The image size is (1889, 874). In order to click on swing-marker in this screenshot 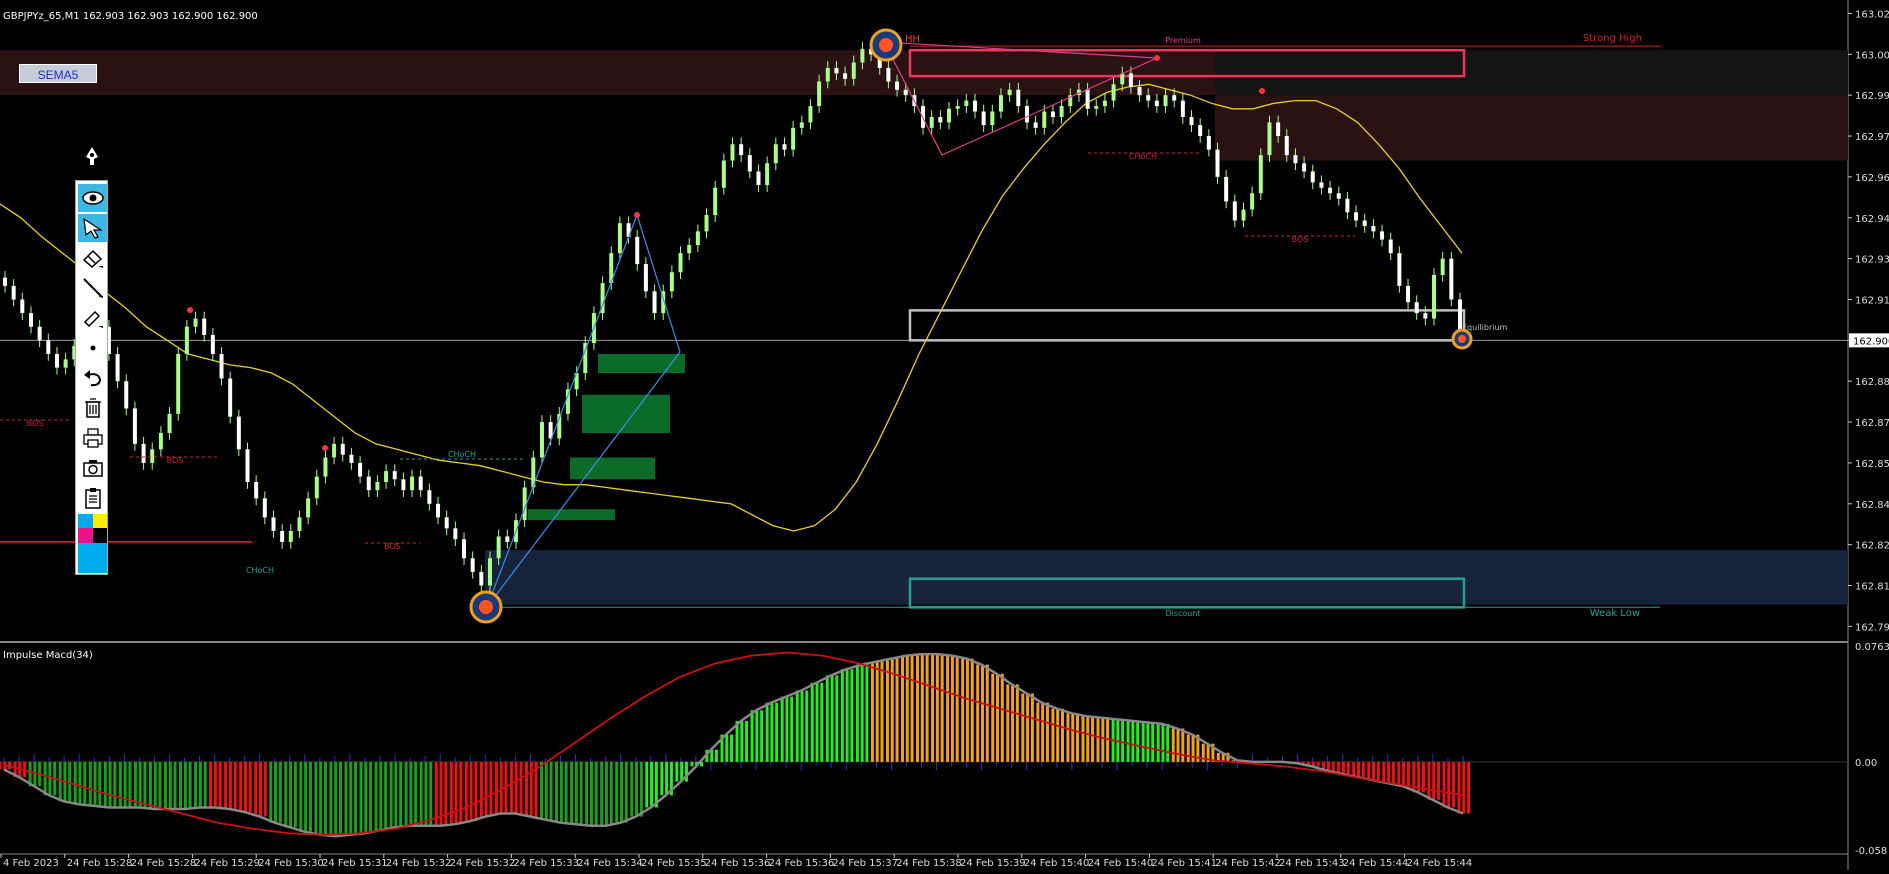, I will do `click(325, 448)`.